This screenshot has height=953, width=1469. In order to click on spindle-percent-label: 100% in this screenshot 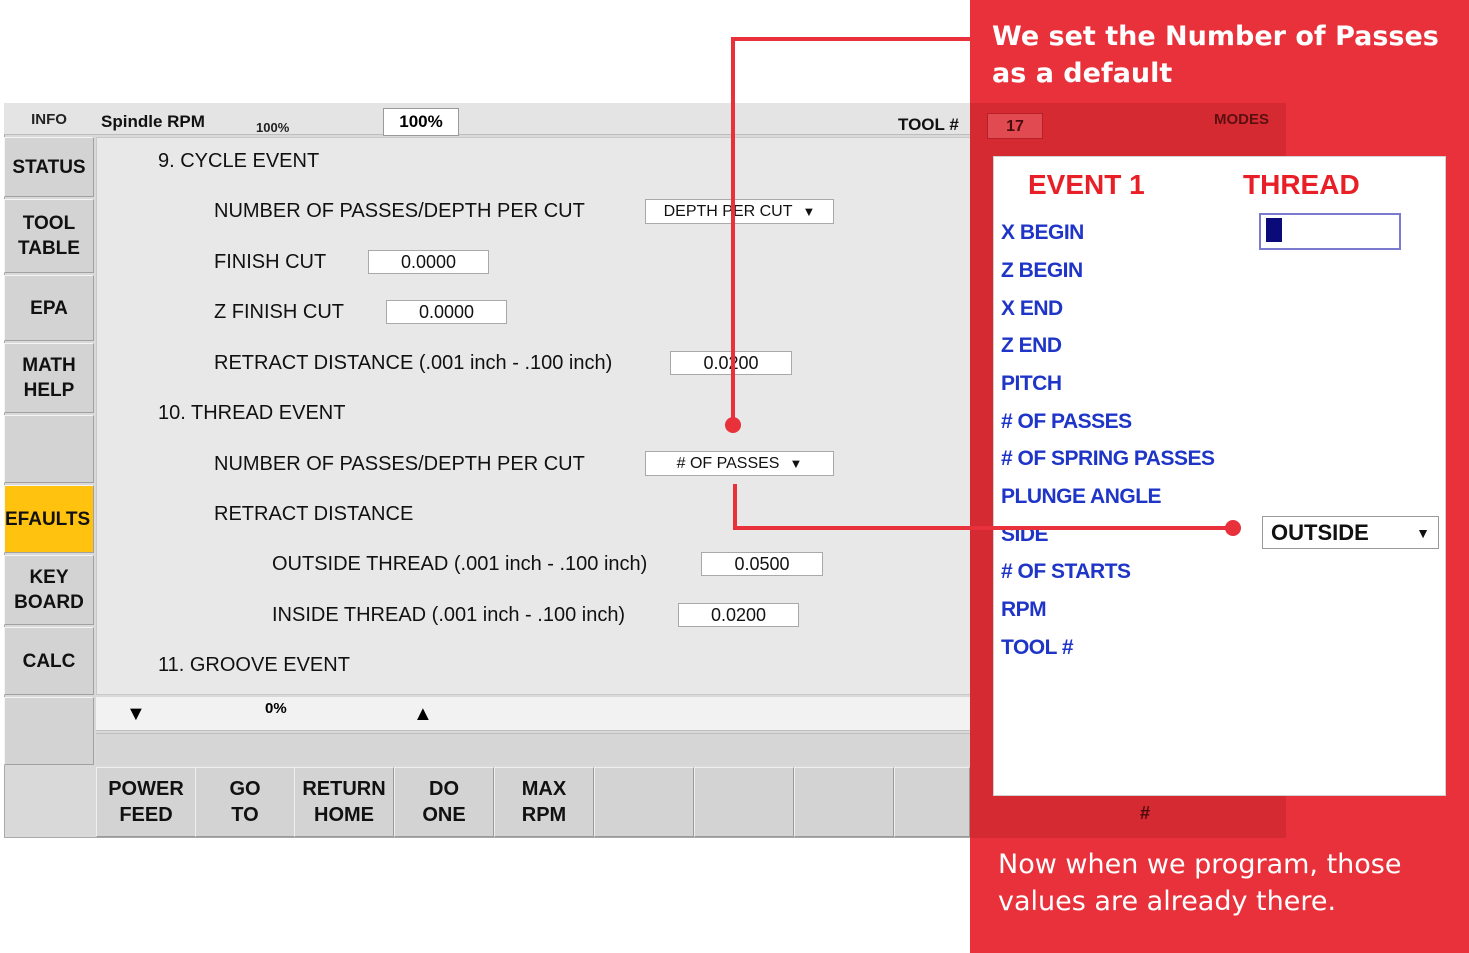, I will do `click(273, 127)`.